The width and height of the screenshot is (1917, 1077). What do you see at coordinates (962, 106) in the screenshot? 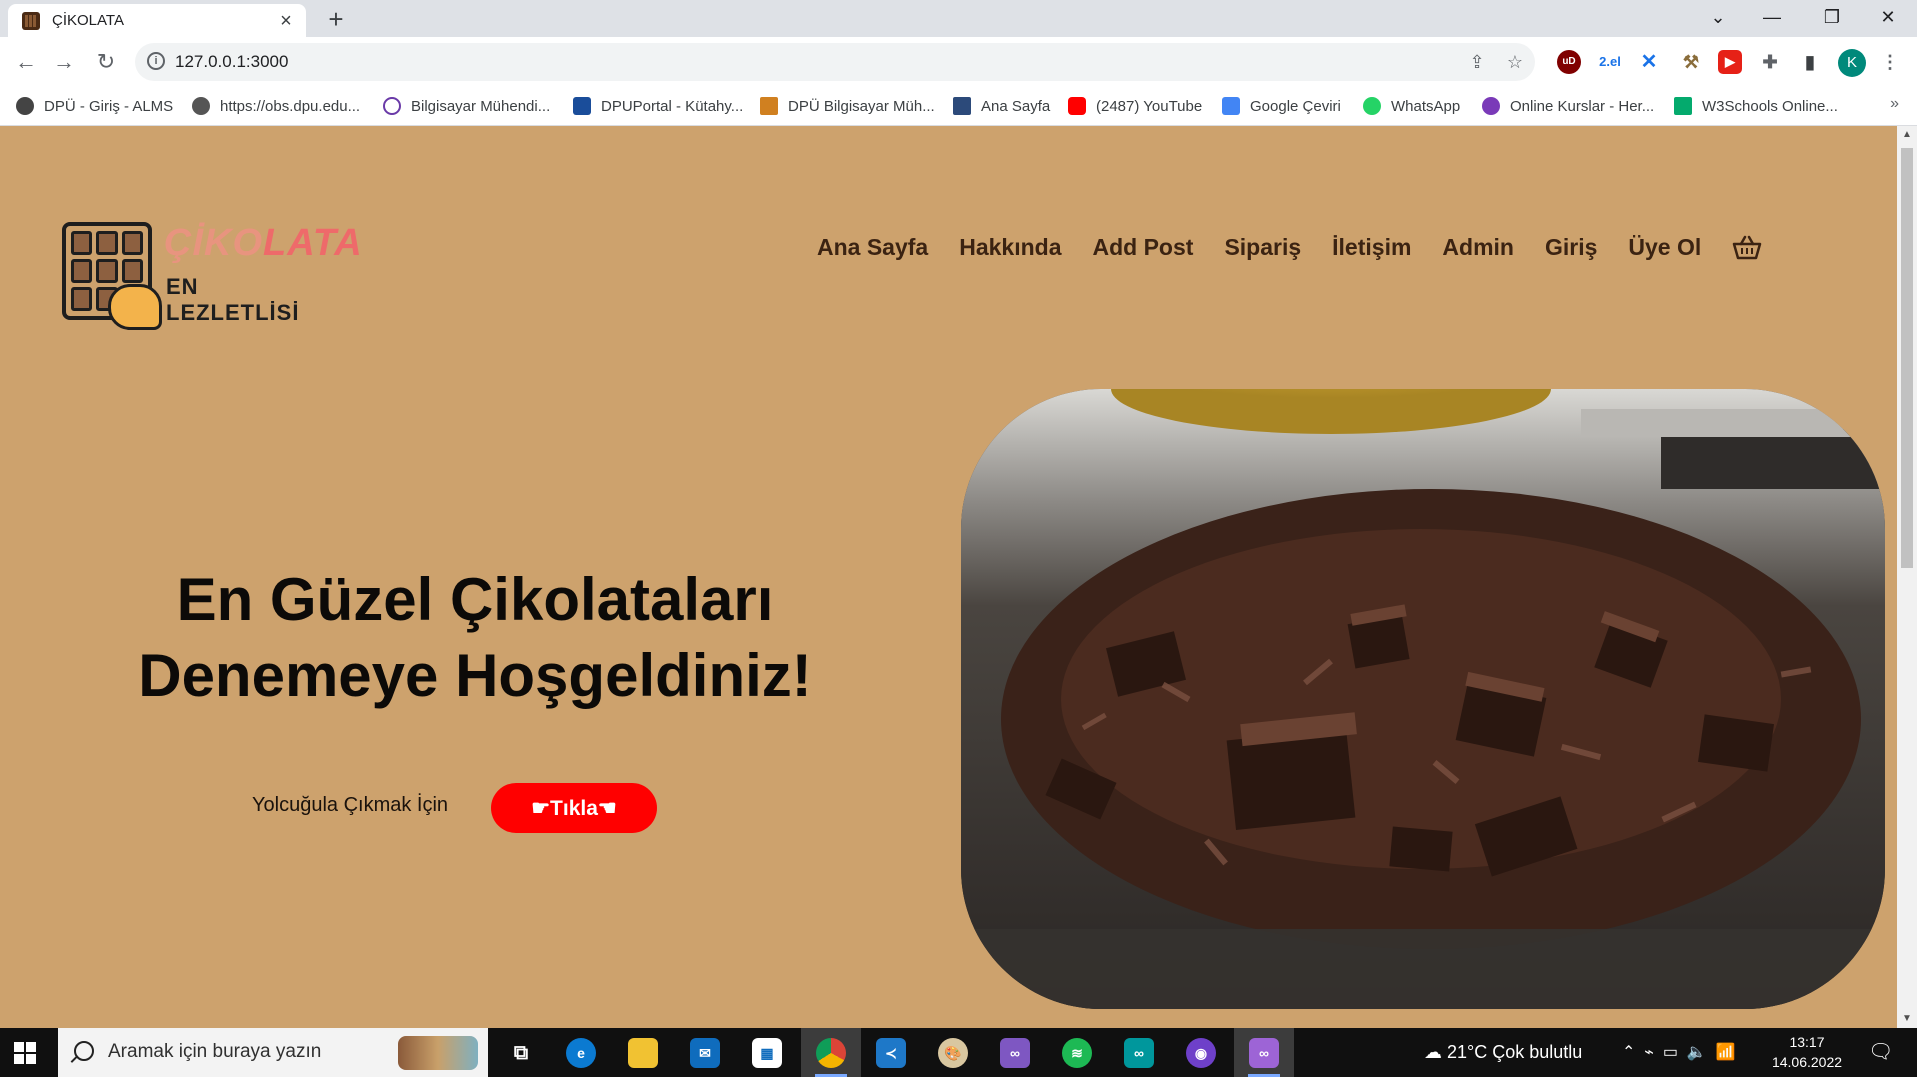
I see `btk-icon` at bounding box center [962, 106].